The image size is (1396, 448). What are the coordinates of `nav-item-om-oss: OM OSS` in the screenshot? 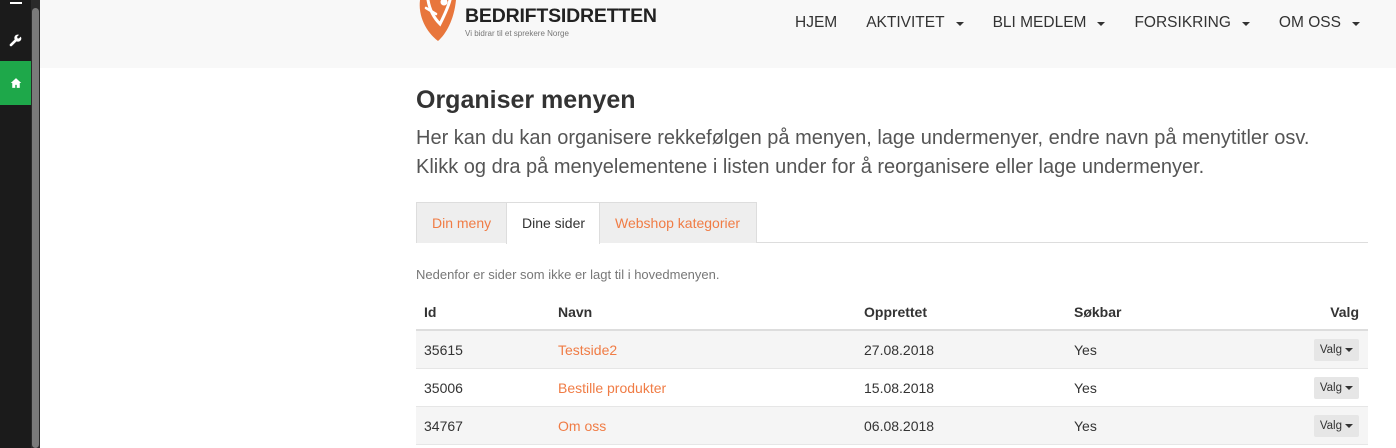 It's located at (1319, 23).